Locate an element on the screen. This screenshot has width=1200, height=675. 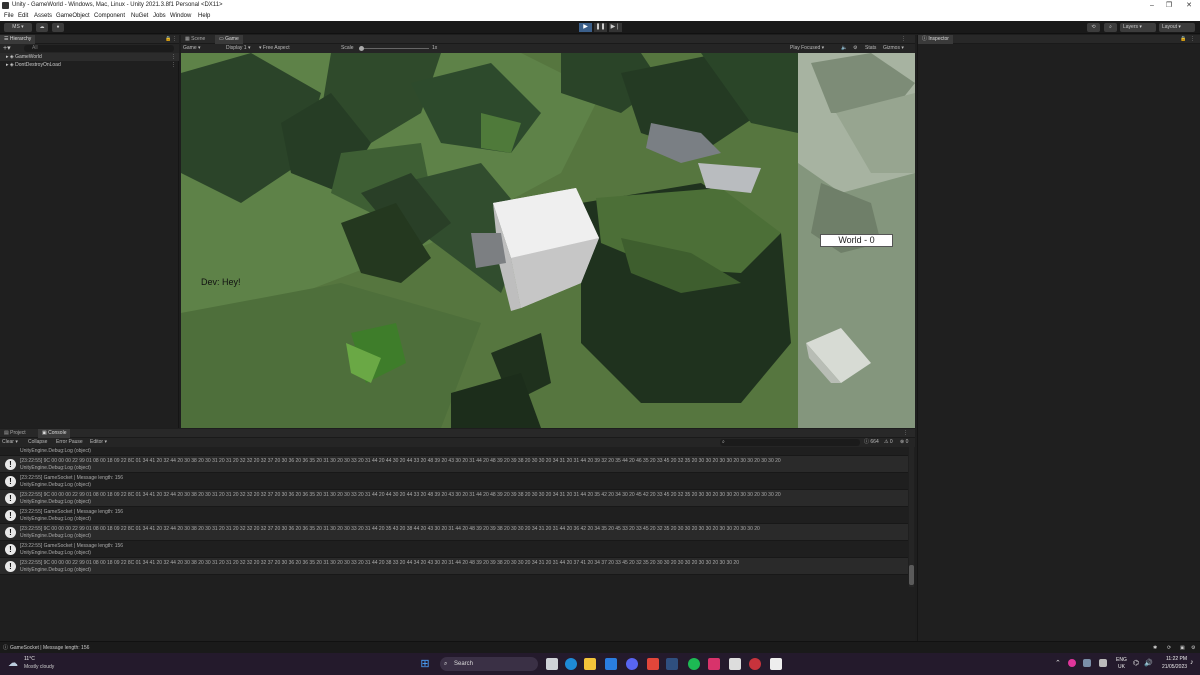
tab-inspector: ⓘ Inspector is located at coordinates (935, 39).